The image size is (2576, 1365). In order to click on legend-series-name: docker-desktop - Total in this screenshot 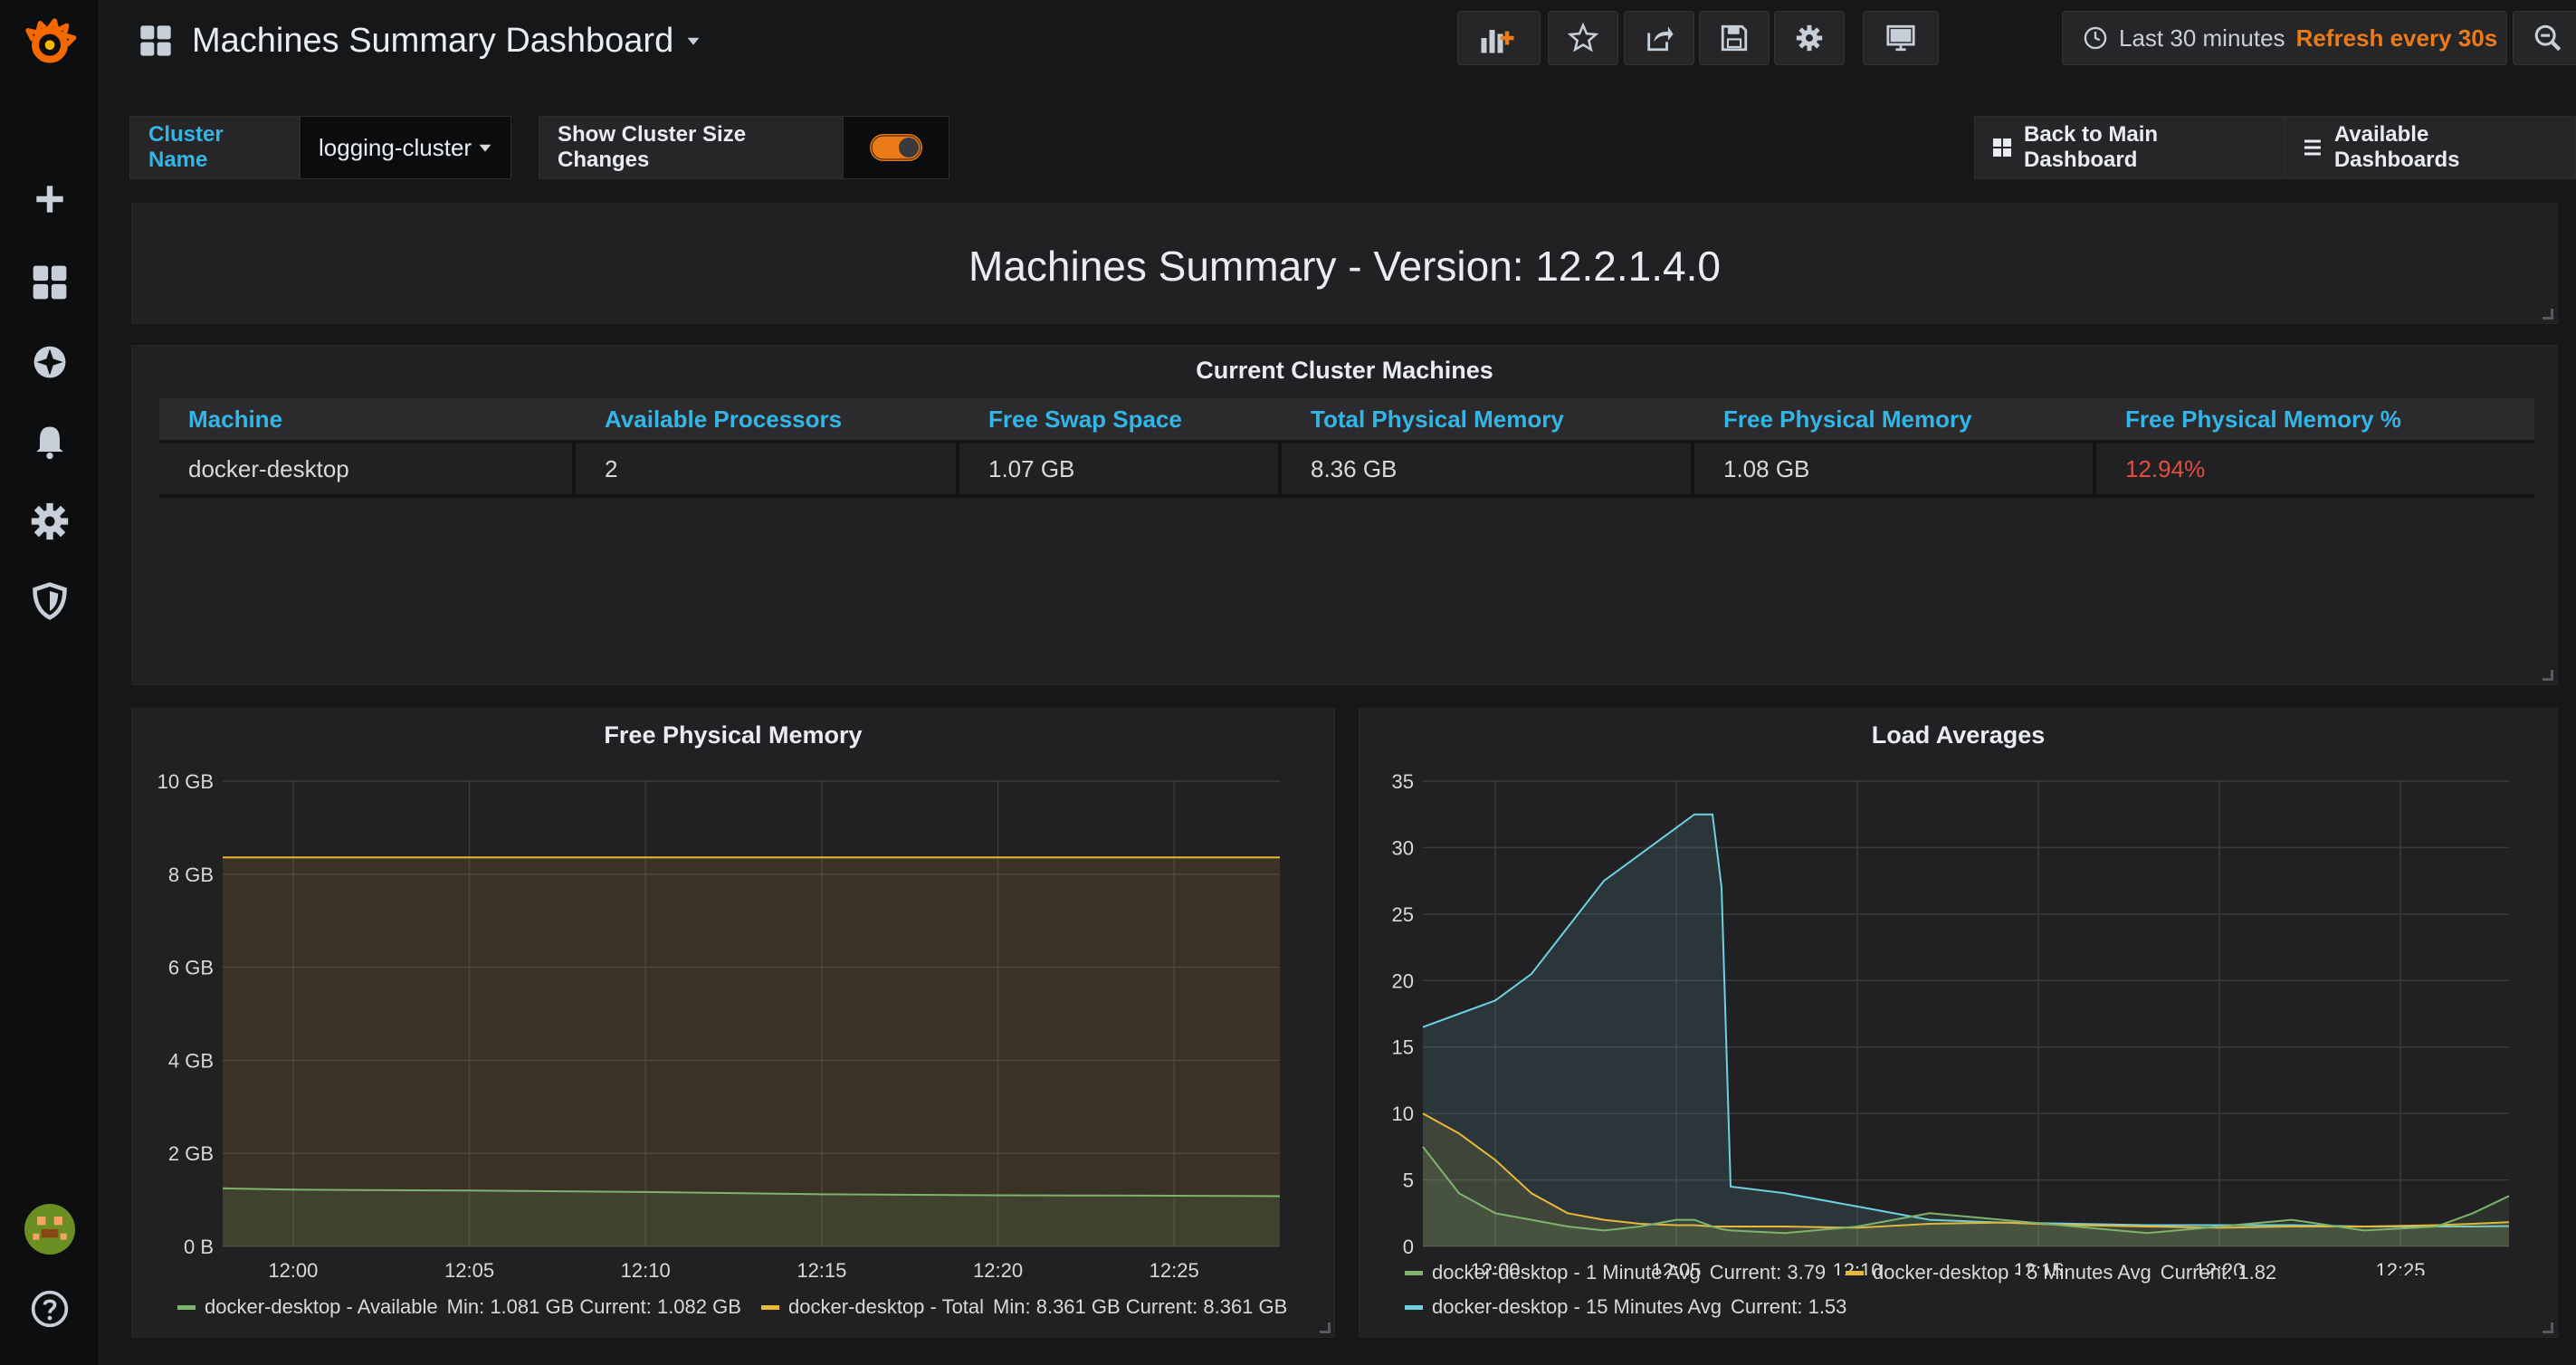, I will do `click(886, 1306)`.